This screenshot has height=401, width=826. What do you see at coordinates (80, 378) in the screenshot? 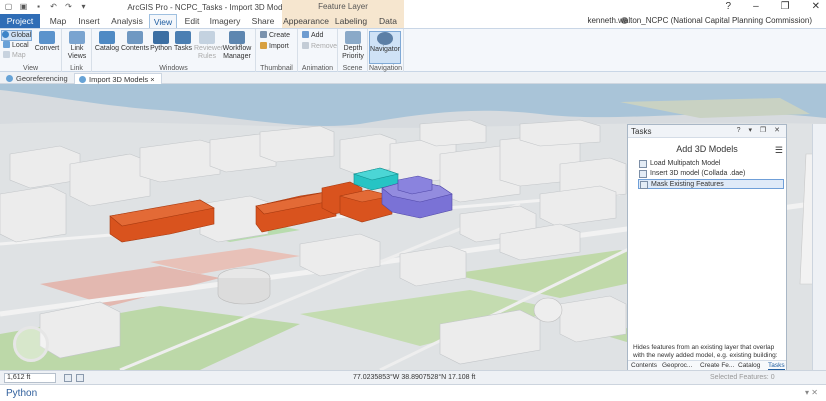
I see `refresh-icon` at bounding box center [80, 378].